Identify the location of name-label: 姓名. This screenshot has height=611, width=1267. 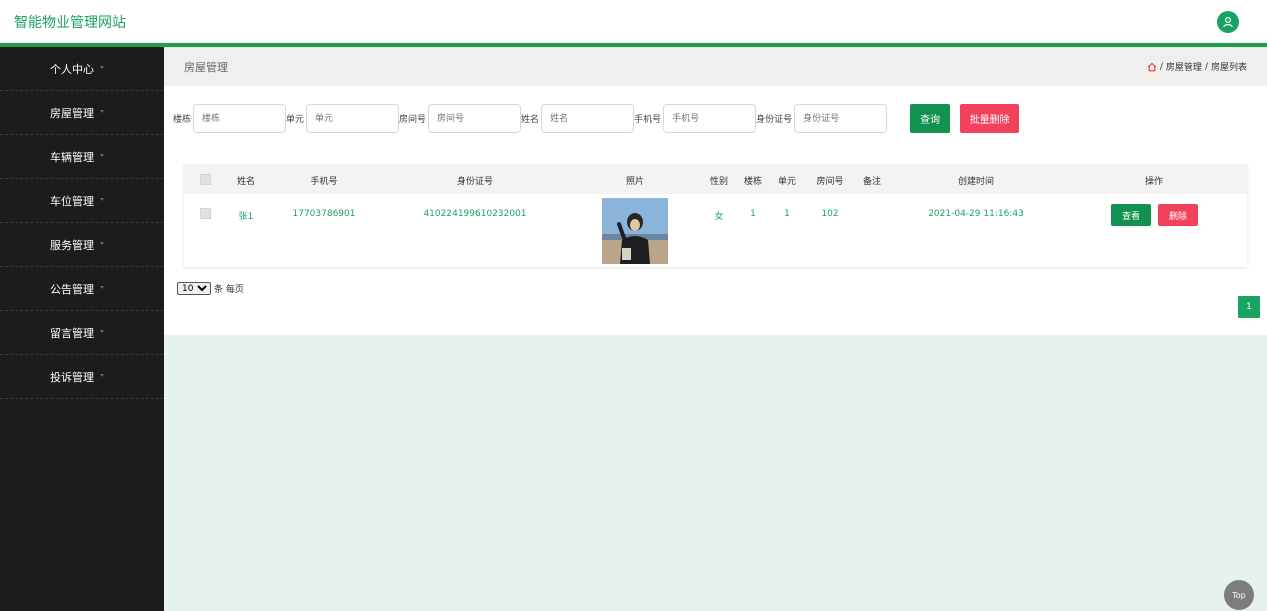
(530, 120).